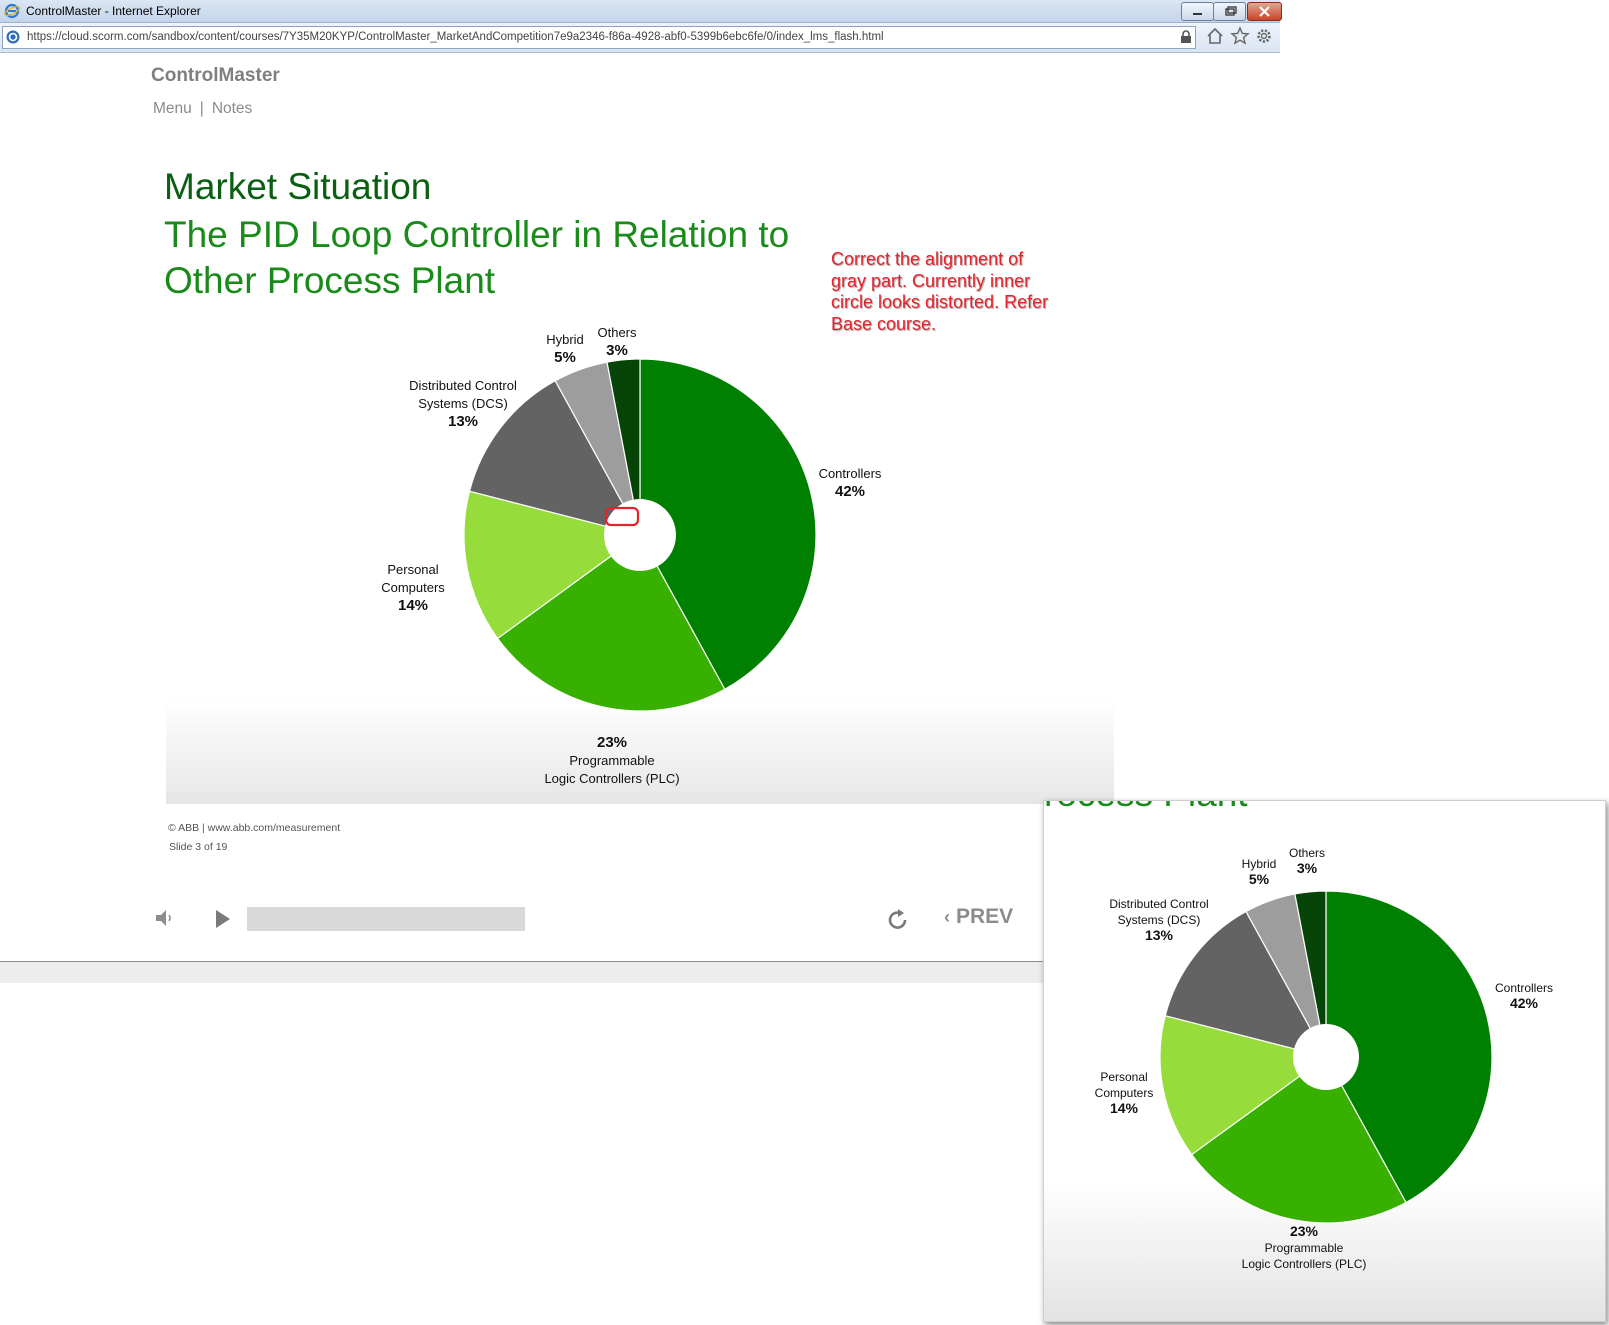 The height and width of the screenshot is (1325, 1609). Describe the element at coordinates (522, 972) in the screenshot. I see `player-bottom-strip` at that location.